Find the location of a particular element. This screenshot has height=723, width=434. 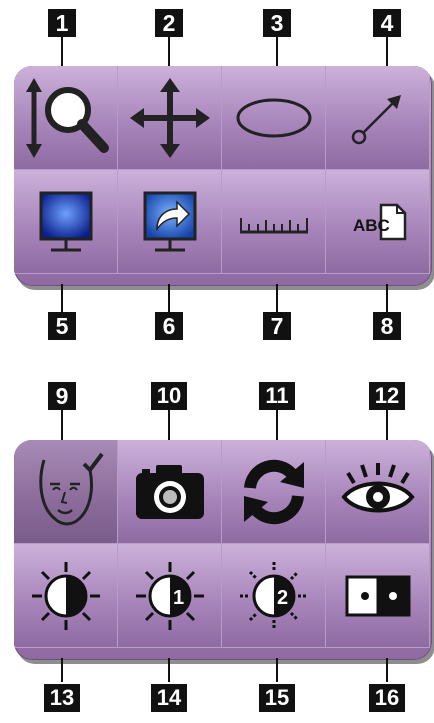

callout-11: 11 is located at coordinates (277, 396).